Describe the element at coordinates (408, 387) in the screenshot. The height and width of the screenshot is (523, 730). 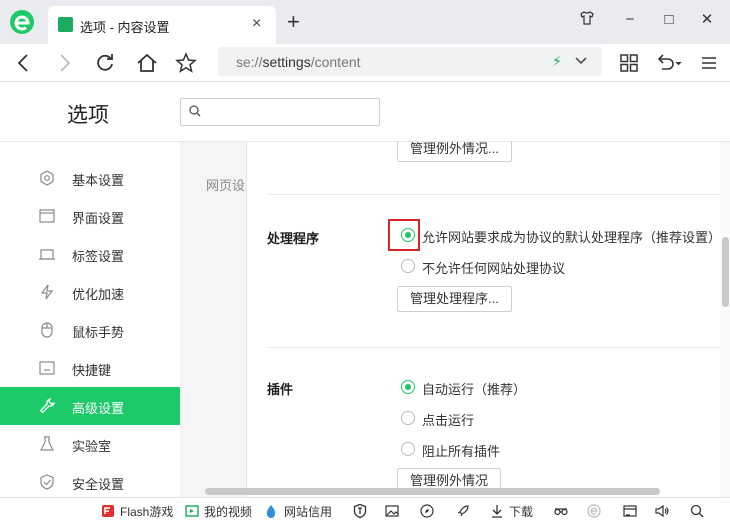
I see `radio-plugins-auto` at that location.